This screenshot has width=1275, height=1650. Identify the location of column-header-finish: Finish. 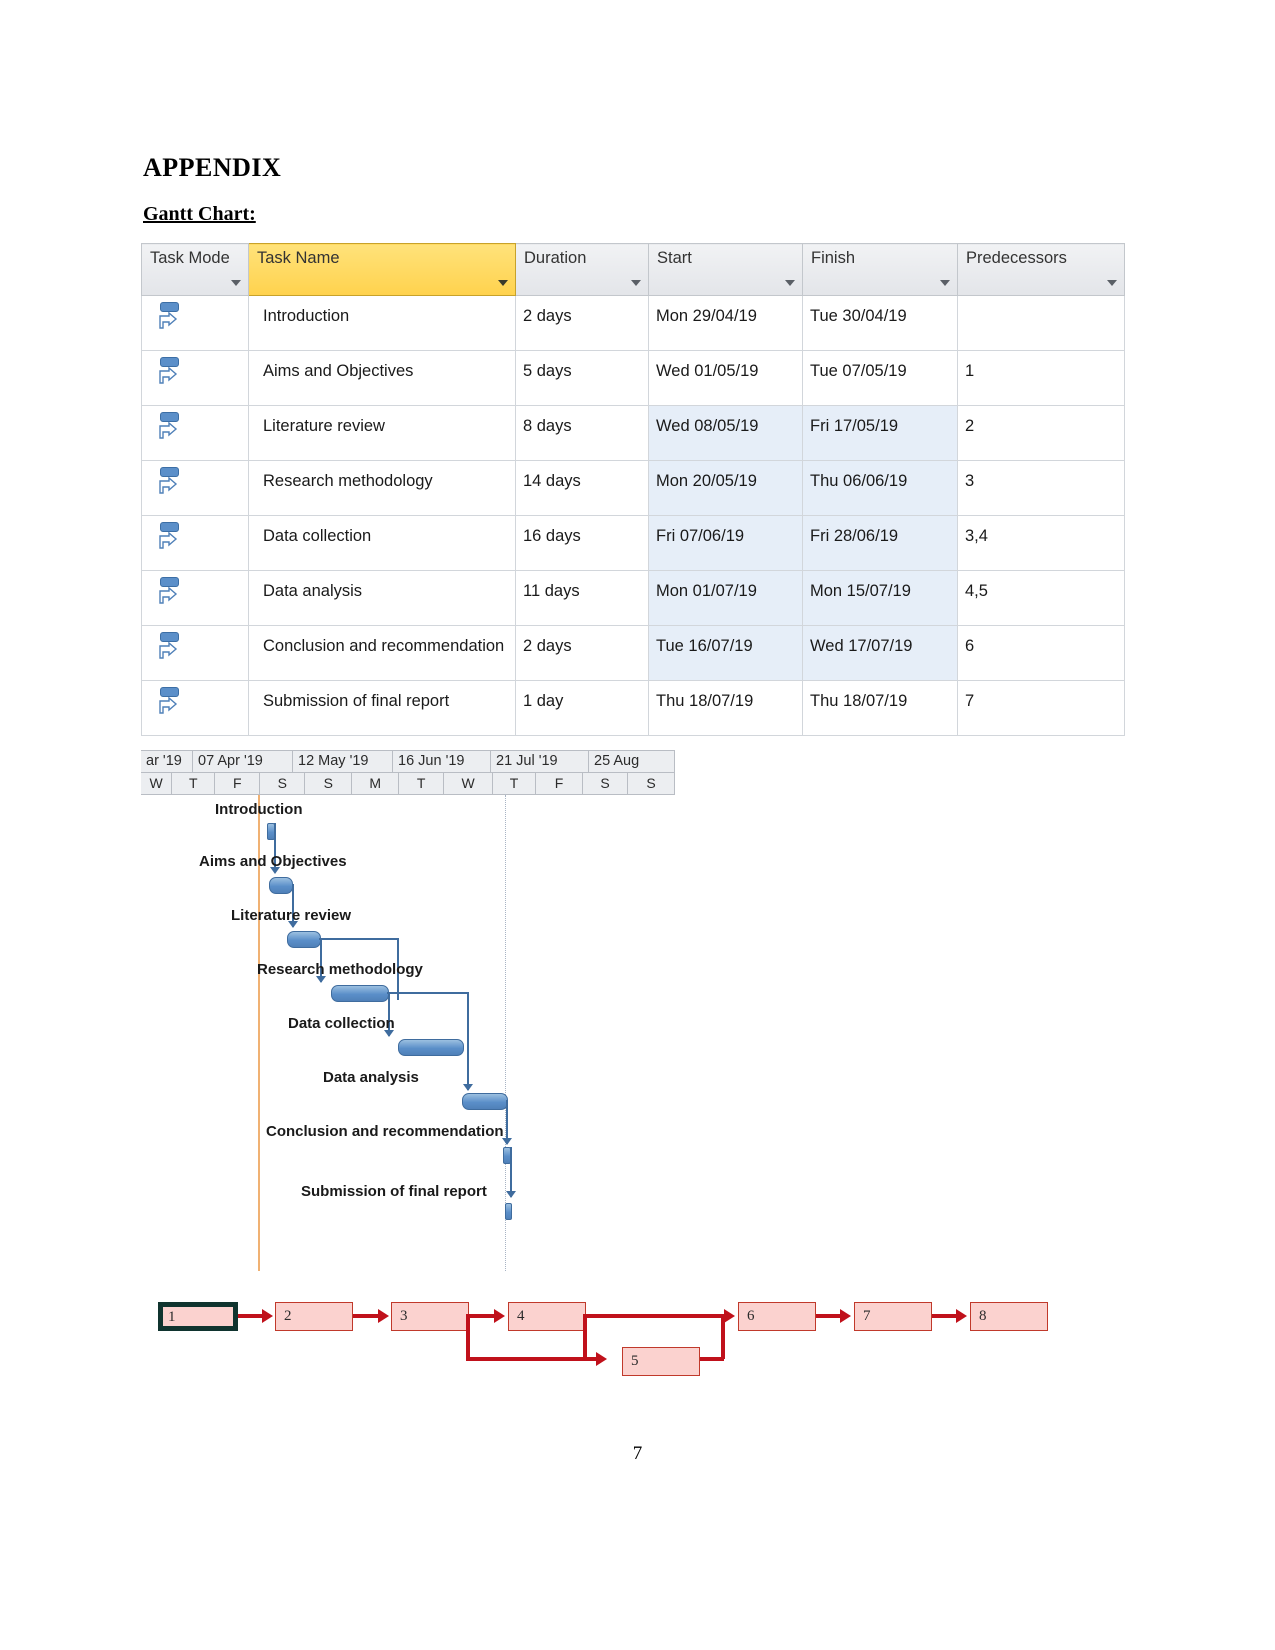
(880, 269).